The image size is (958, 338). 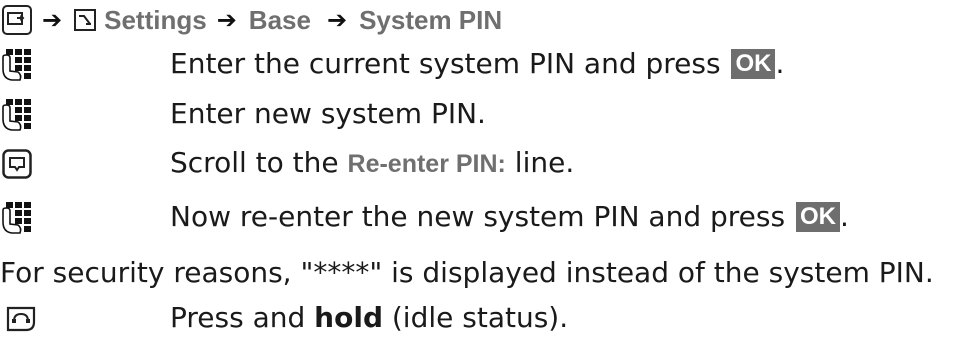 I want to click on end-call-key-icon, so click(x=21, y=319).